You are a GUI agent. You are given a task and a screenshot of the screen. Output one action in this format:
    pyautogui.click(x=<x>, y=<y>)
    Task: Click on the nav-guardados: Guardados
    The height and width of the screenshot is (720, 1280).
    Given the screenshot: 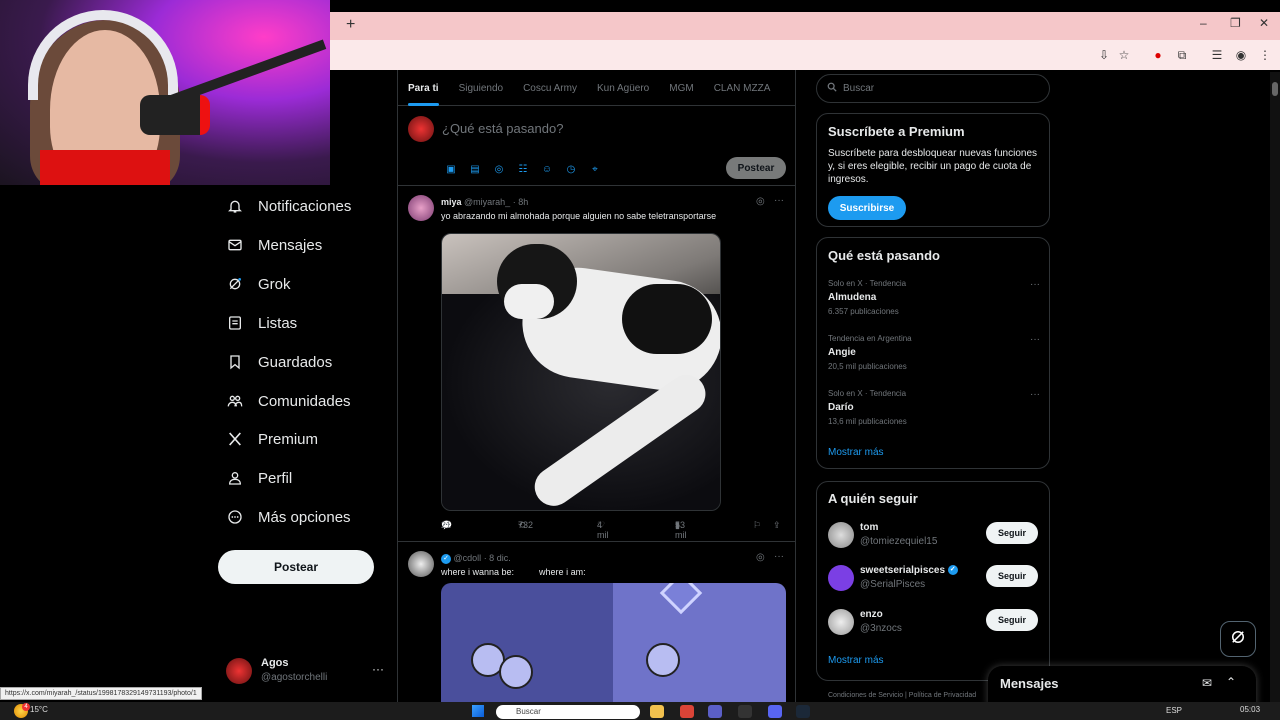 What is the action you would take?
    pyautogui.click(x=279, y=362)
    